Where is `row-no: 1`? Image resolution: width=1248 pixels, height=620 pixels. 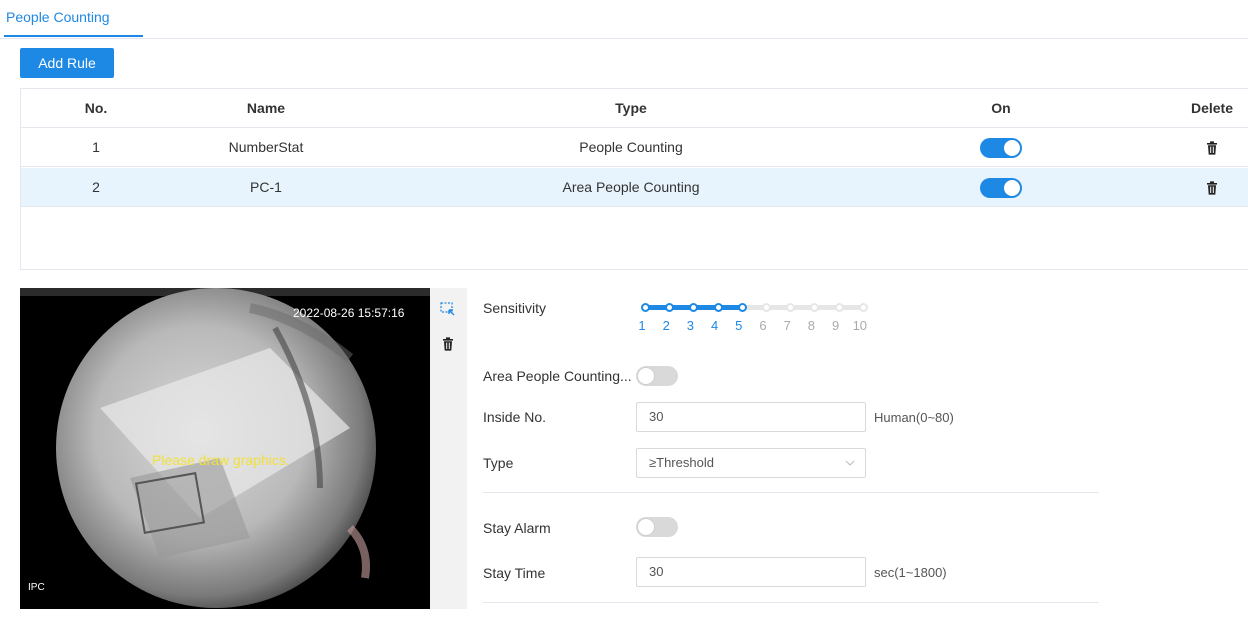 row-no: 1 is located at coordinates (96, 147).